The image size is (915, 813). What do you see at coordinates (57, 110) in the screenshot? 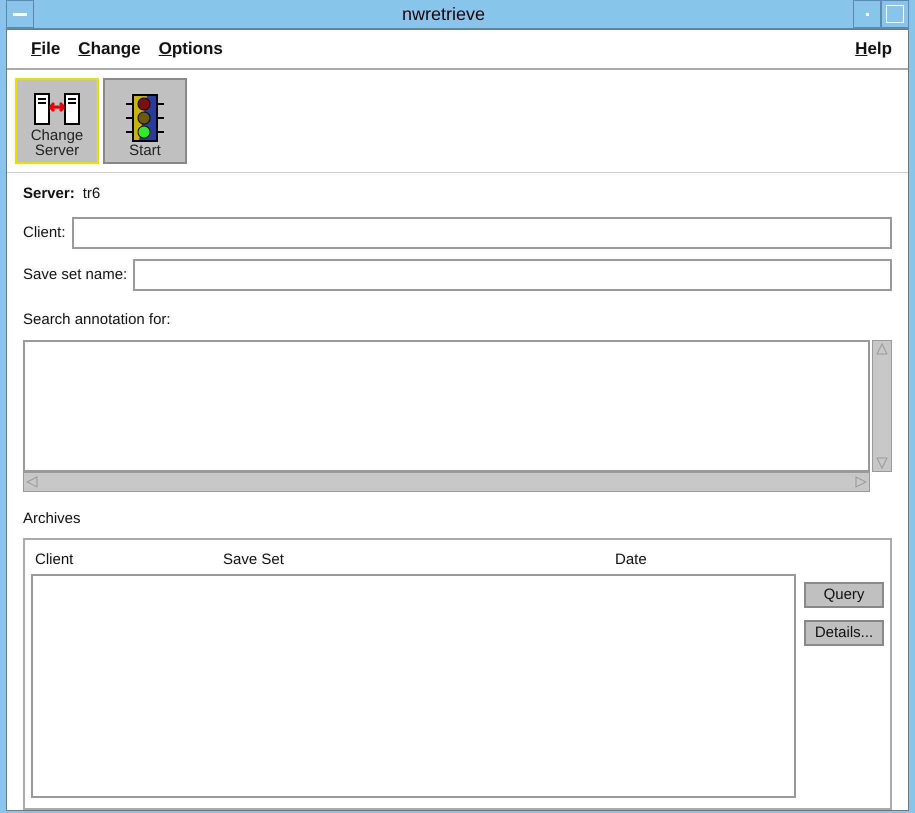
I see `servers-icon` at bounding box center [57, 110].